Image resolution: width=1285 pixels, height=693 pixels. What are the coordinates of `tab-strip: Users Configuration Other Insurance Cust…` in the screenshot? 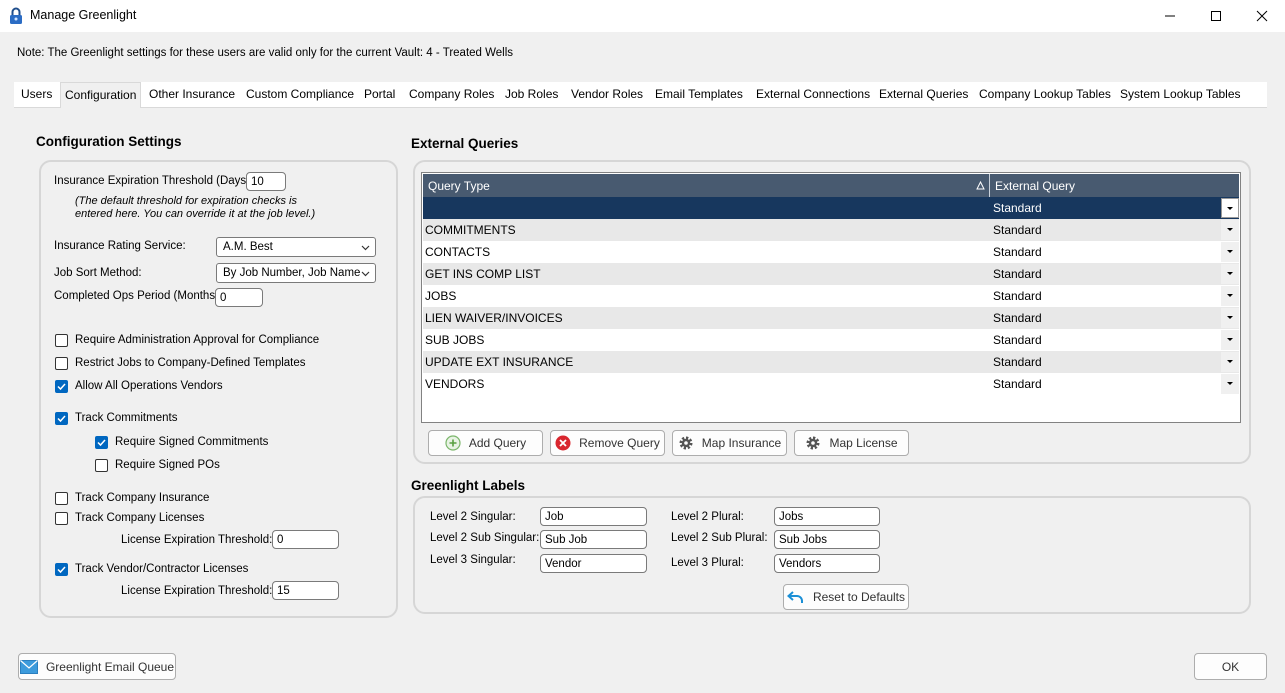 It's located at (640, 95).